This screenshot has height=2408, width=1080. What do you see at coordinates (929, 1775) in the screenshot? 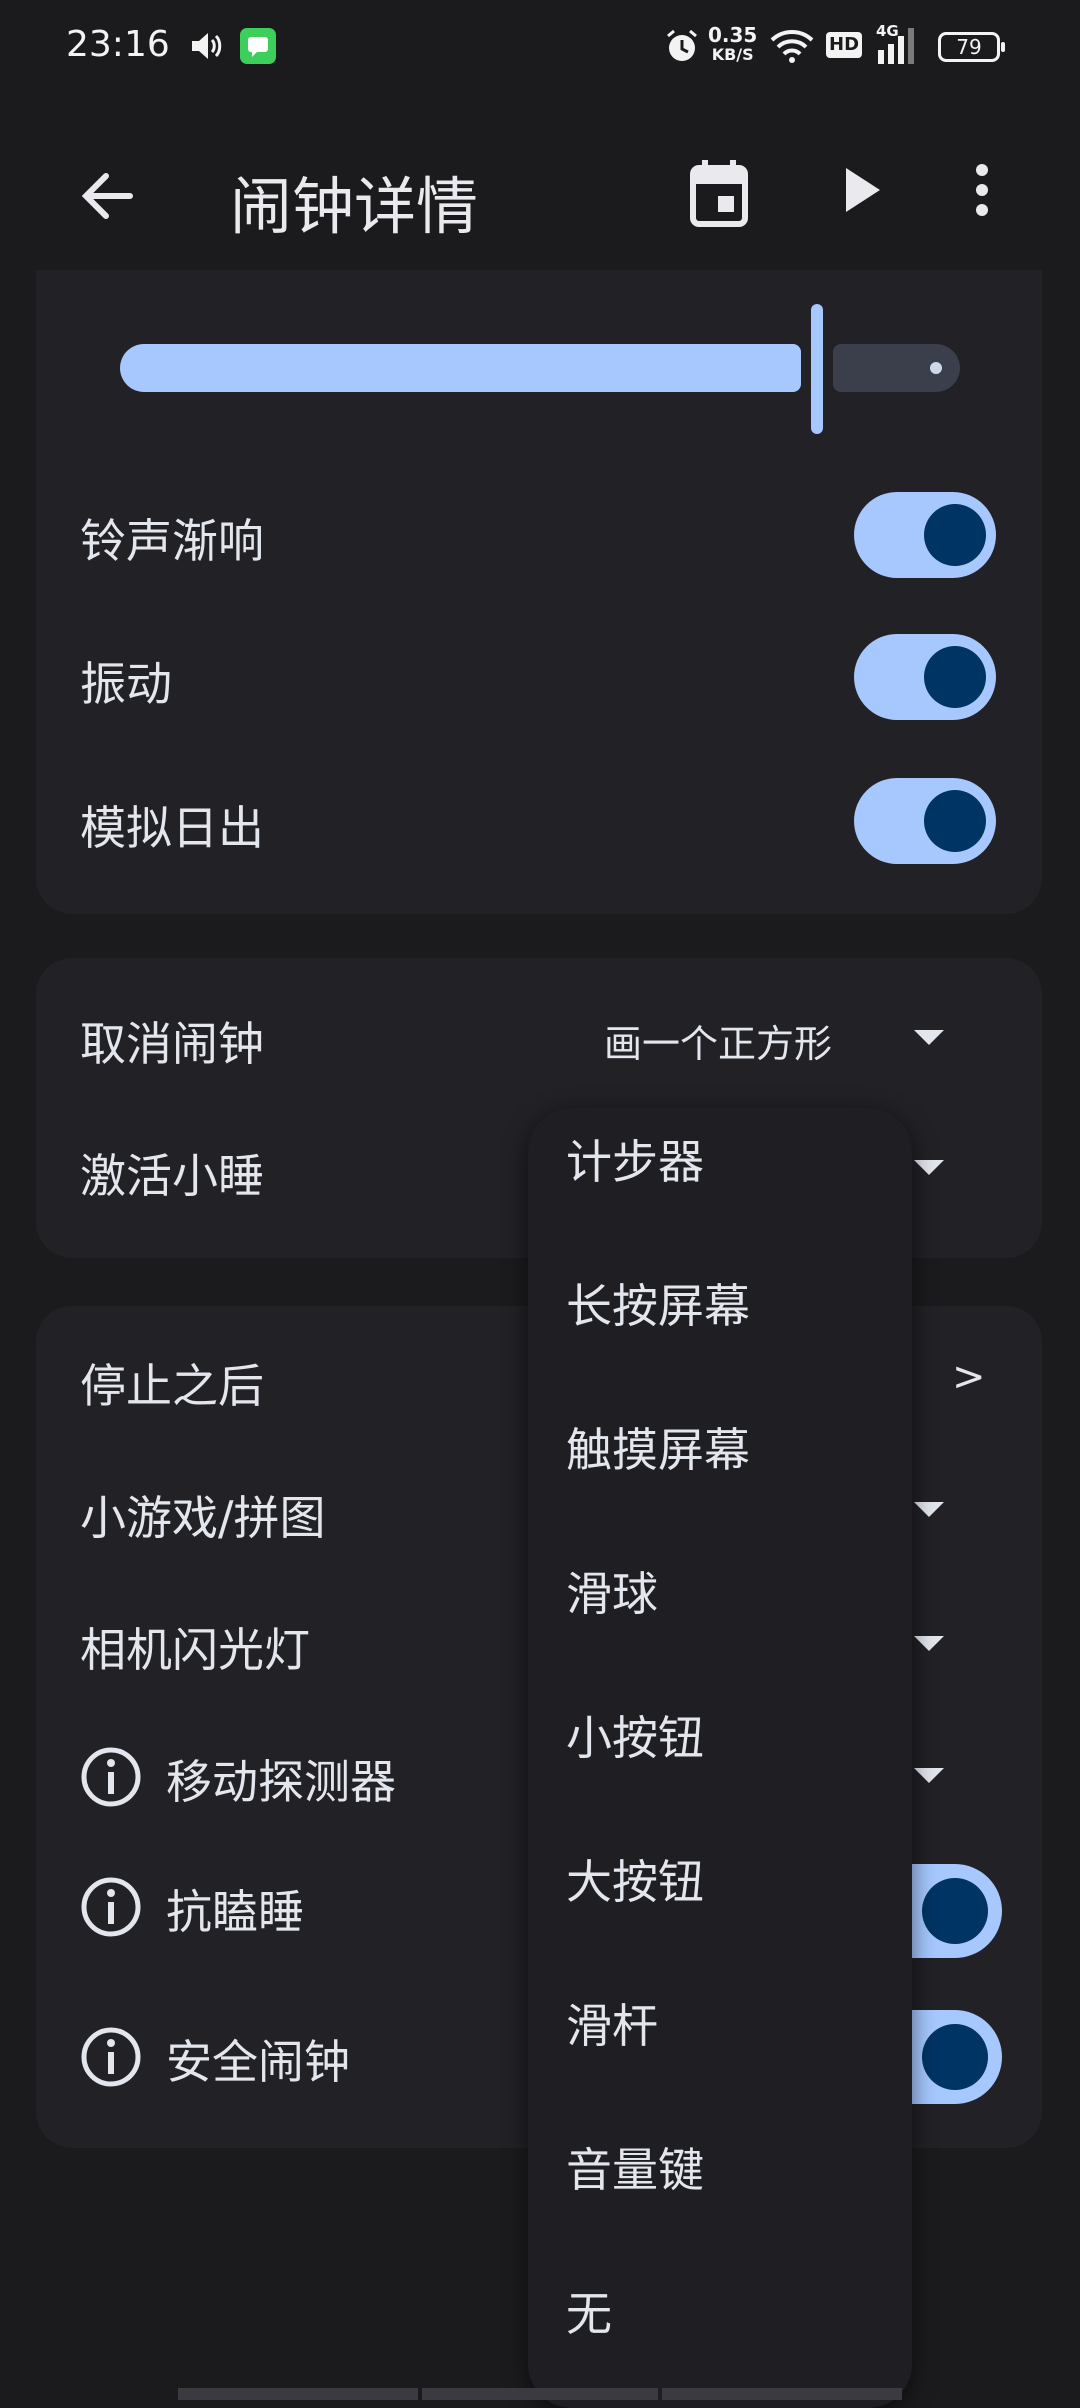
I see `motion-dropdown-icon` at bounding box center [929, 1775].